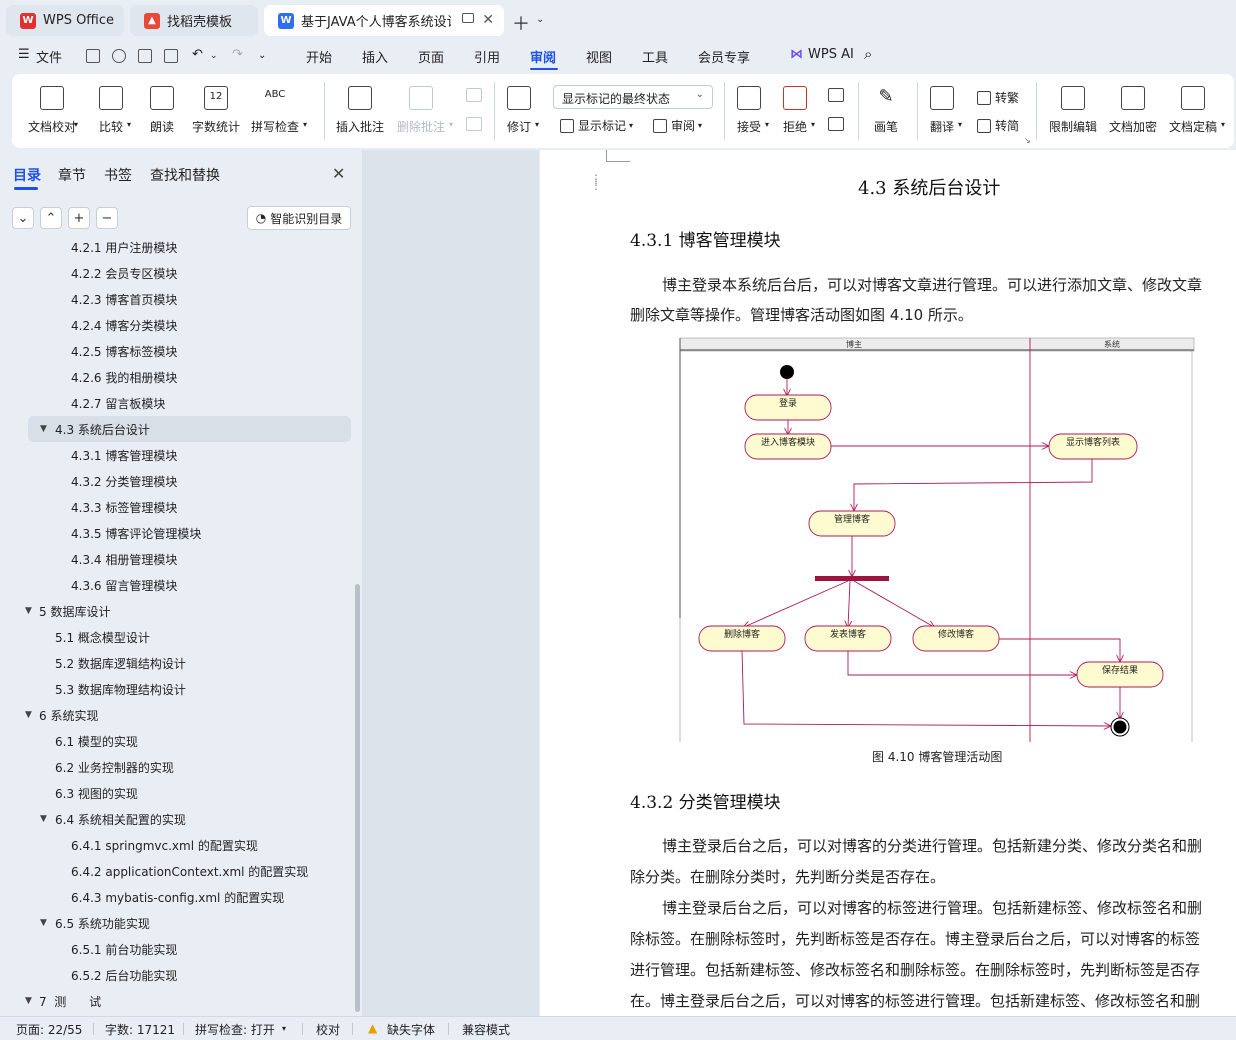 This screenshot has width=1236, height=1040. I want to click on tab-wps-office: W WPS Office, so click(65, 20).